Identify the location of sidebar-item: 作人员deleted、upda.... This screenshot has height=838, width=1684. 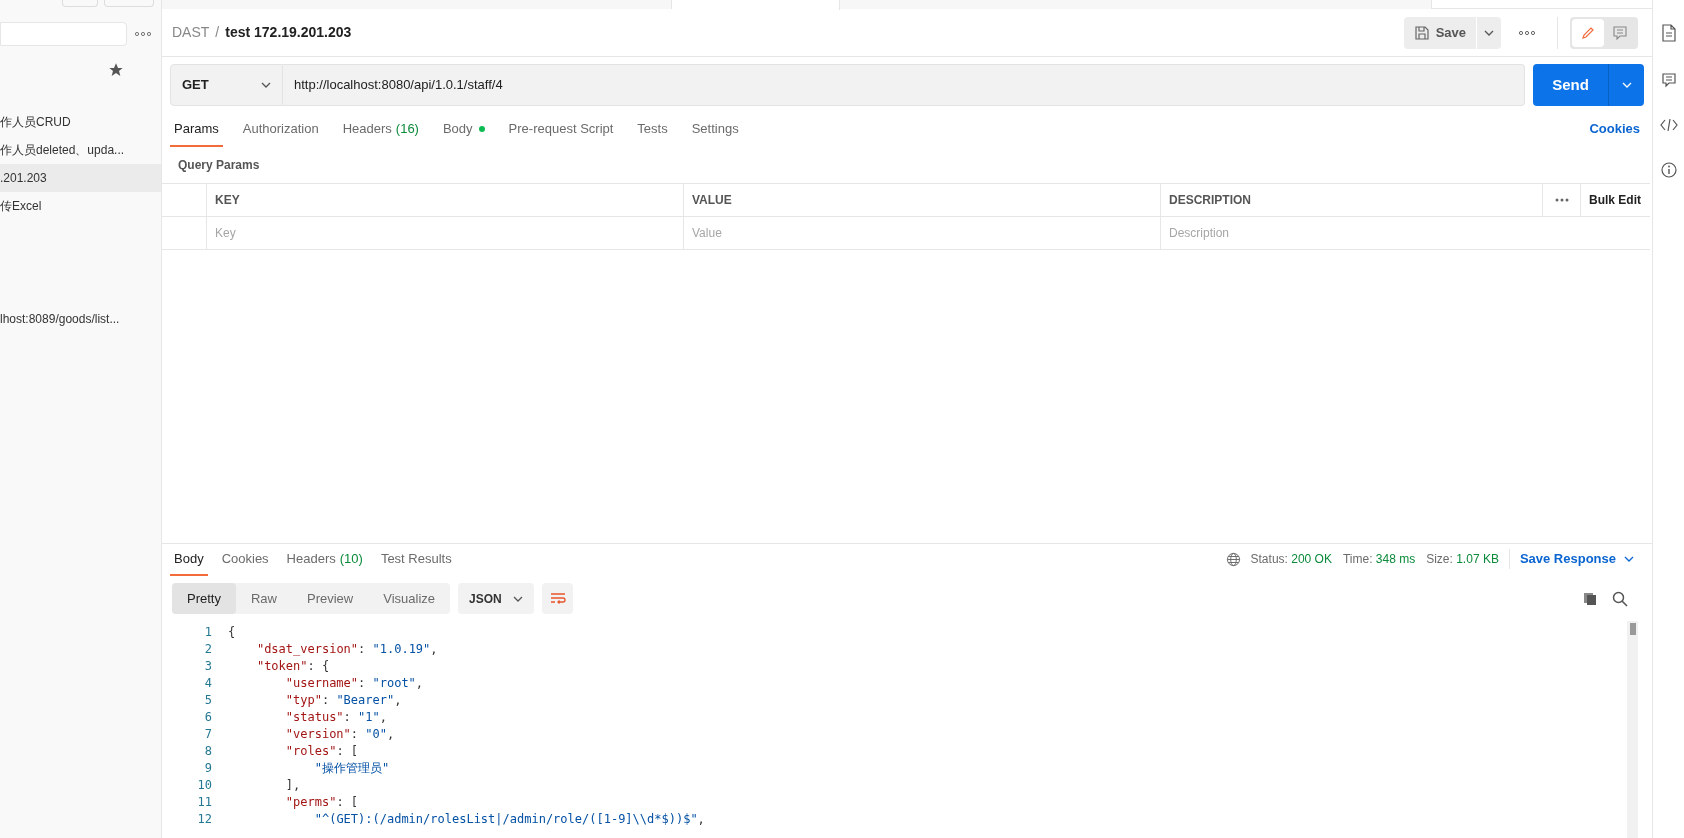
(80, 150).